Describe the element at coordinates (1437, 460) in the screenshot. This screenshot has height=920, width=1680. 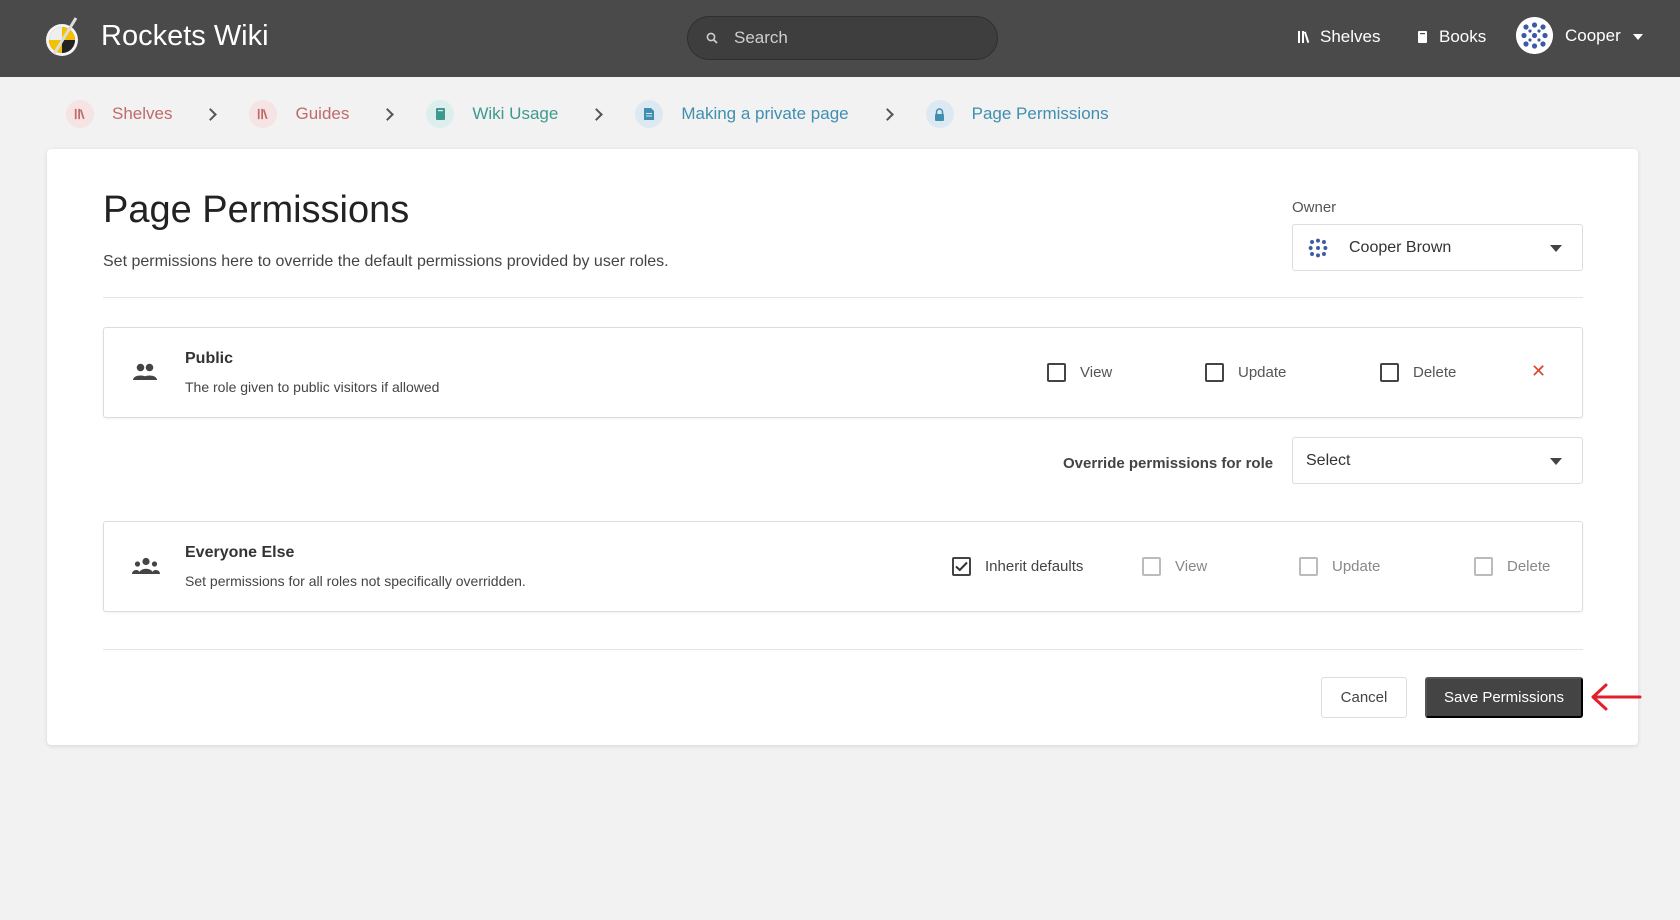
I see `override-role-select: Select` at that location.